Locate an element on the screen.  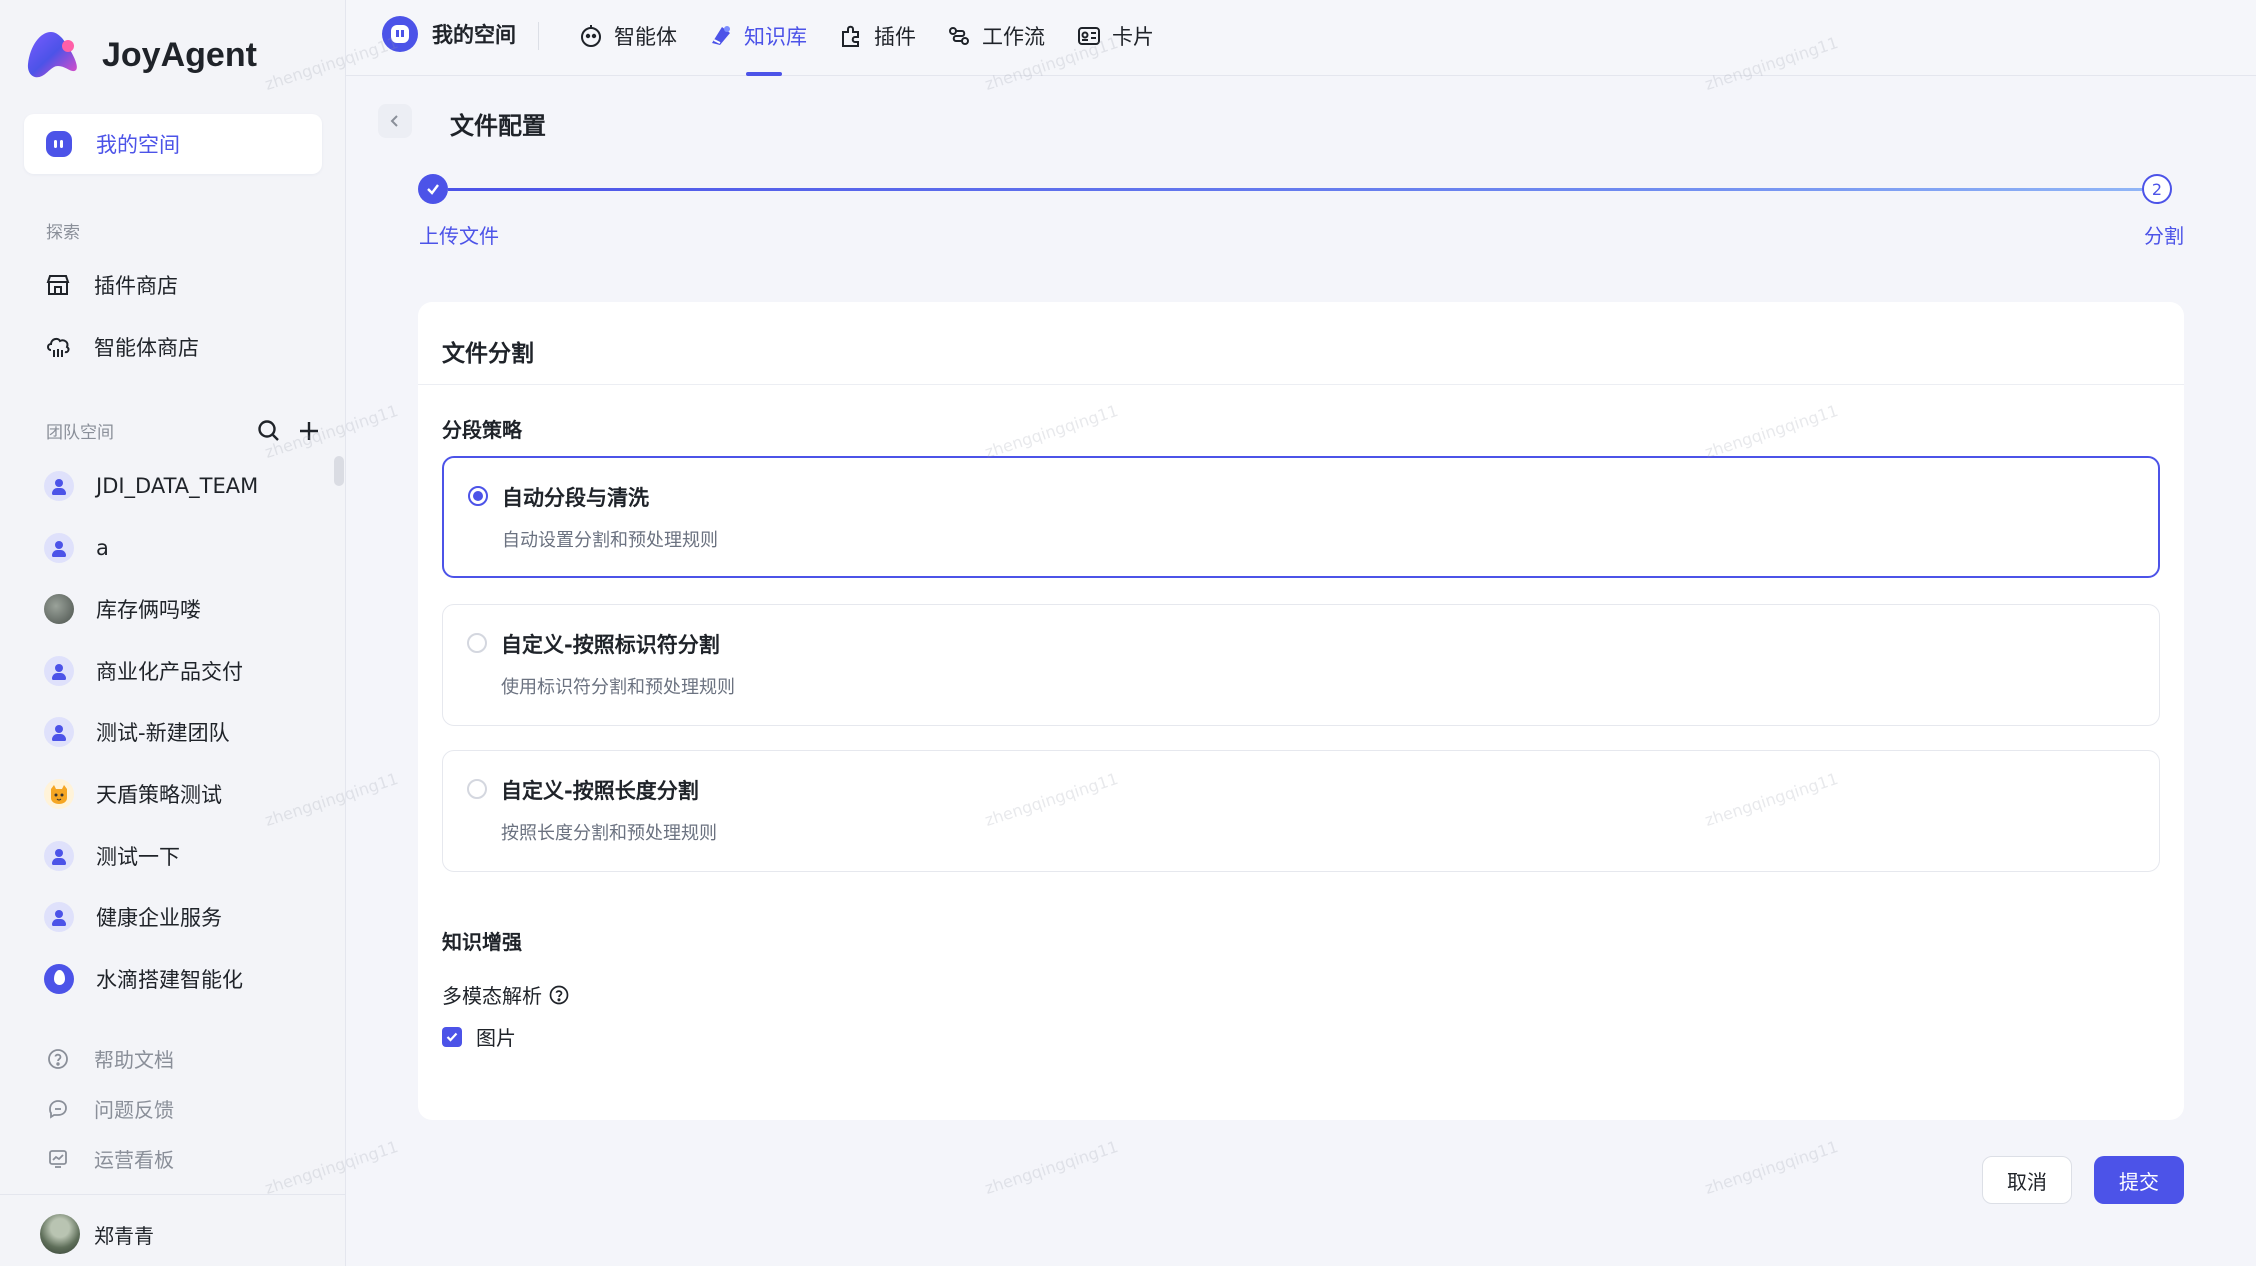
sidebar-divider is located at coordinates (173, 1194).